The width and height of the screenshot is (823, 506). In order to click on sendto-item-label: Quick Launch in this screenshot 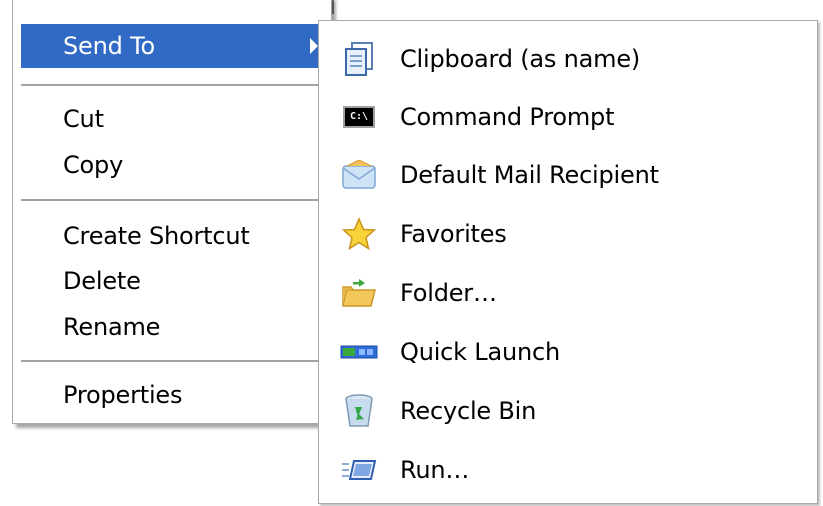, I will do `click(480, 352)`.